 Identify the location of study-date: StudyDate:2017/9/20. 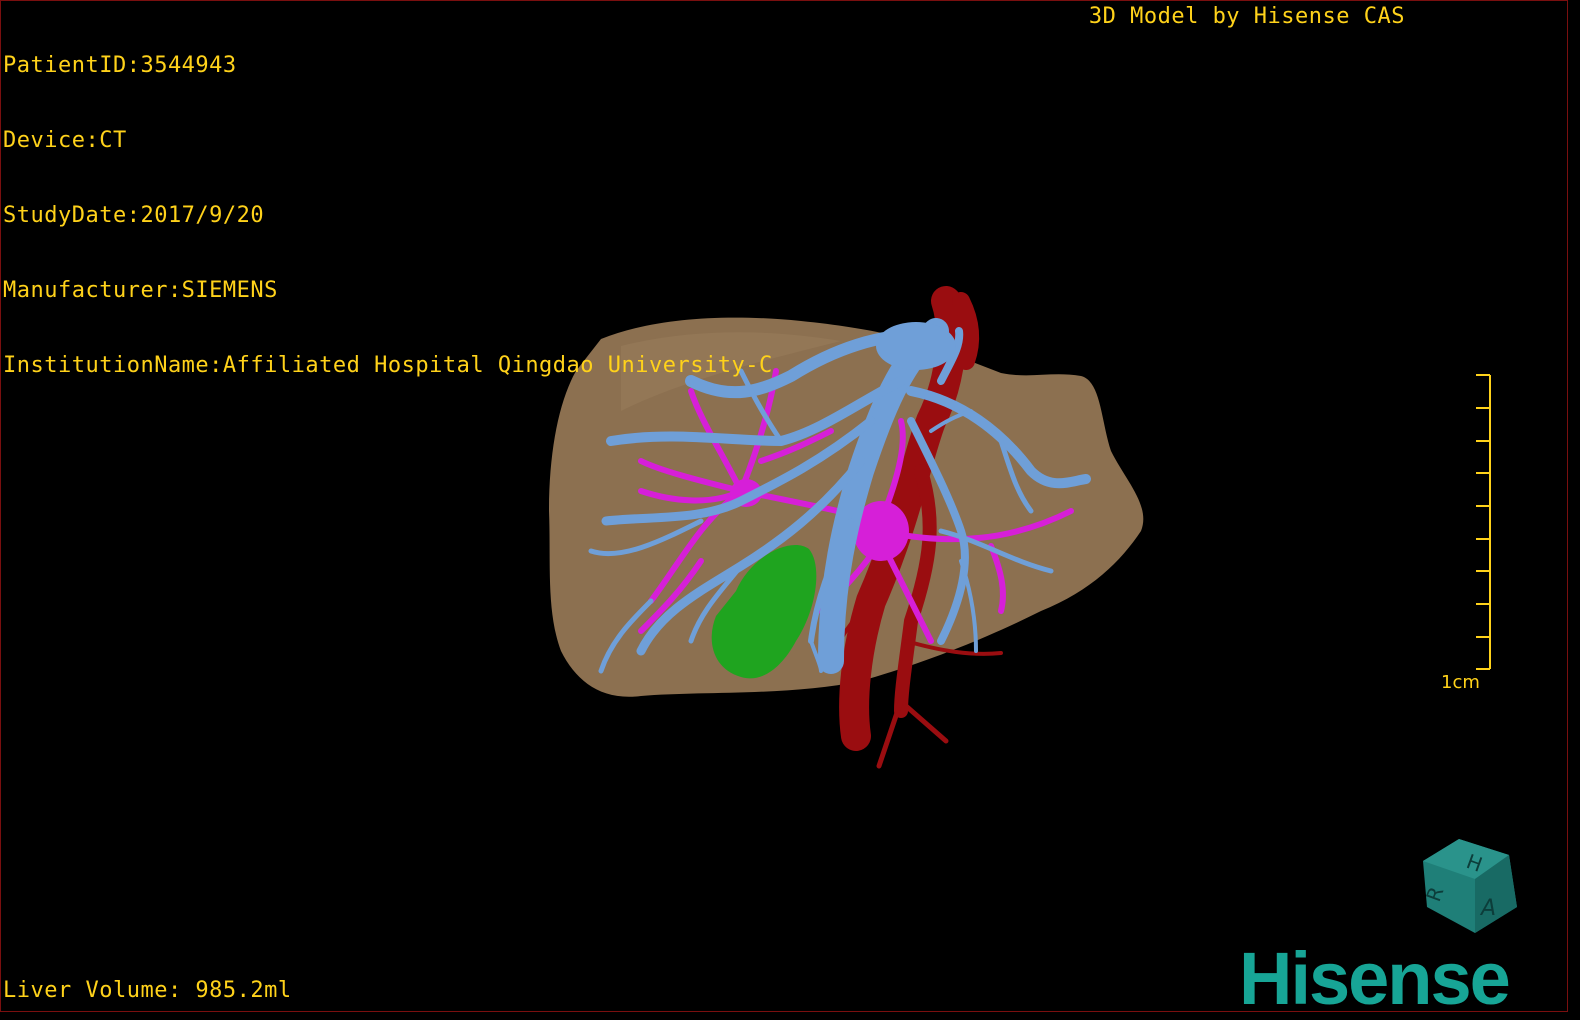
(134, 215).